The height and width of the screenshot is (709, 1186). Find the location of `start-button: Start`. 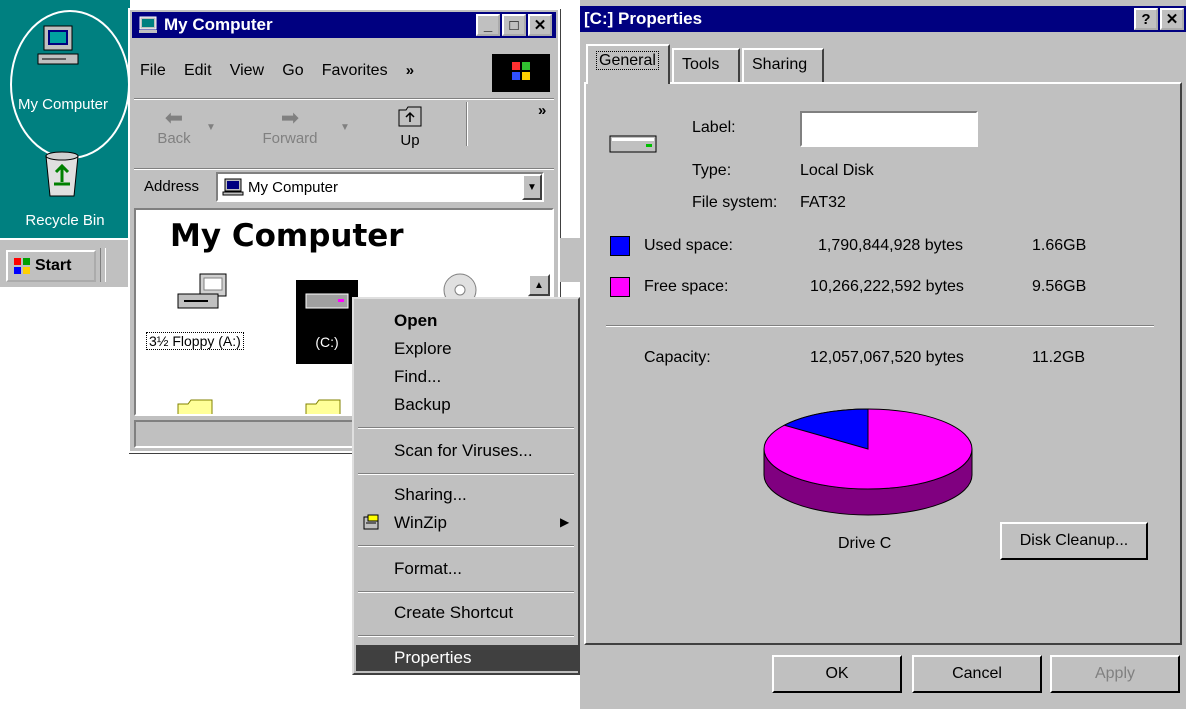

start-button: Start is located at coordinates (51, 266).